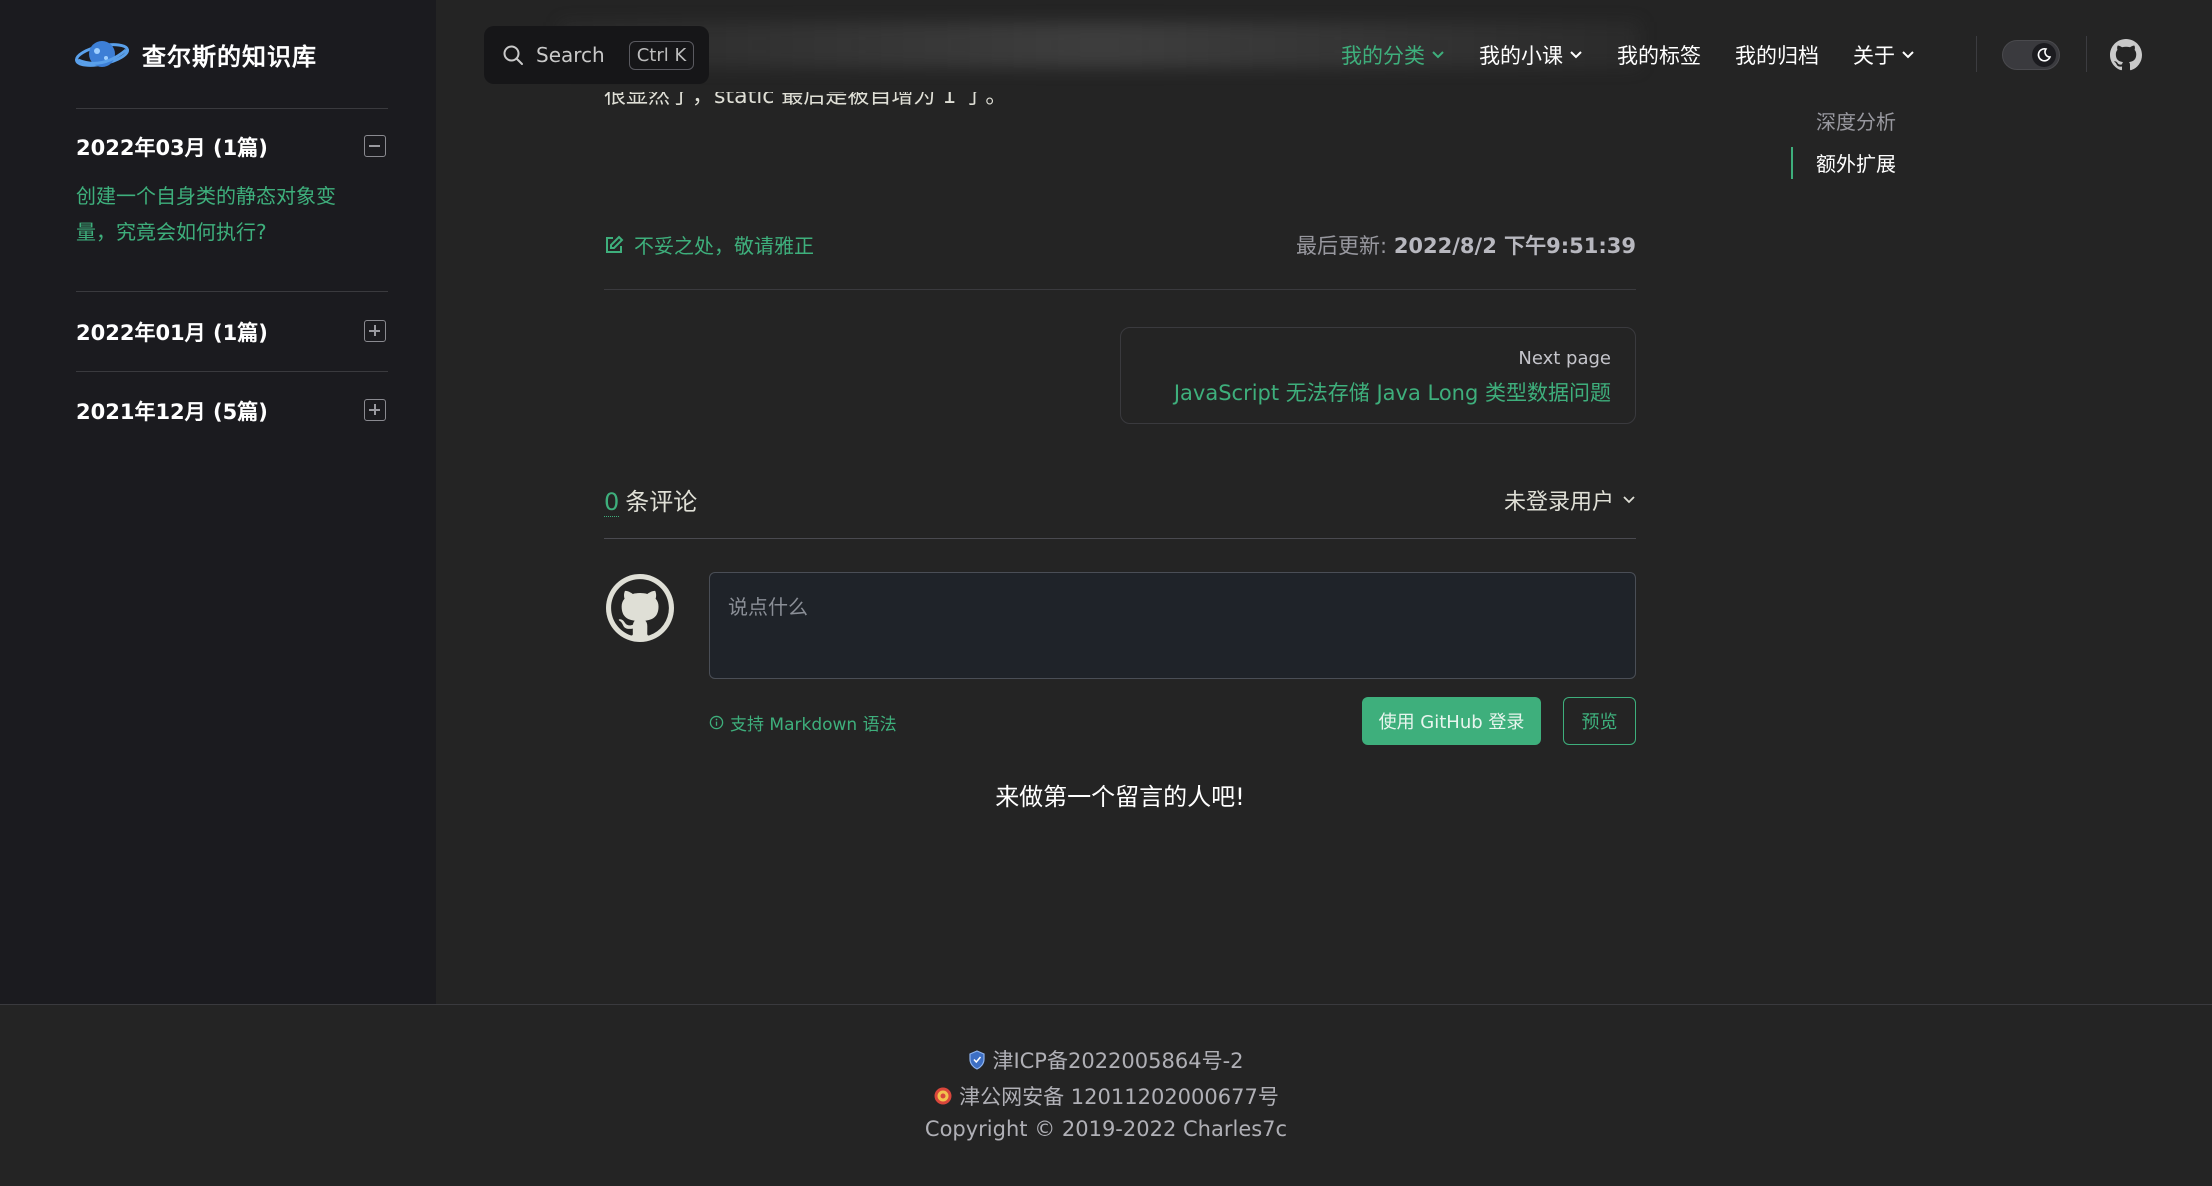 This screenshot has width=2212, height=1186. I want to click on content-divider, so click(1120, 289).